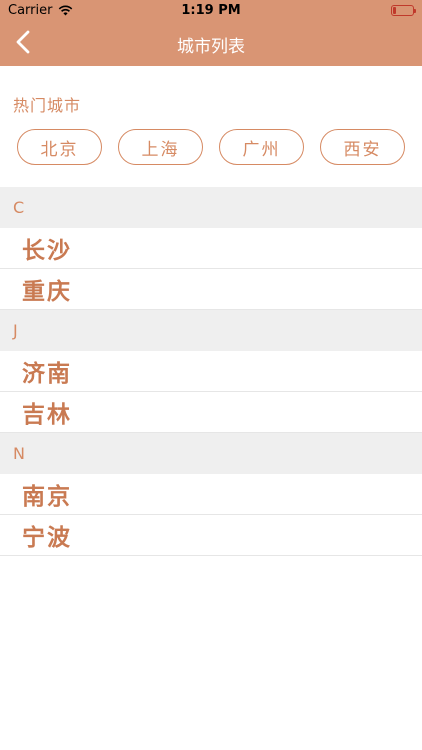 The width and height of the screenshot is (422, 750). What do you see at coordinates (211, 330) in the screenshot?
I see `section-header-j: J` at bounding box center [211, 330].